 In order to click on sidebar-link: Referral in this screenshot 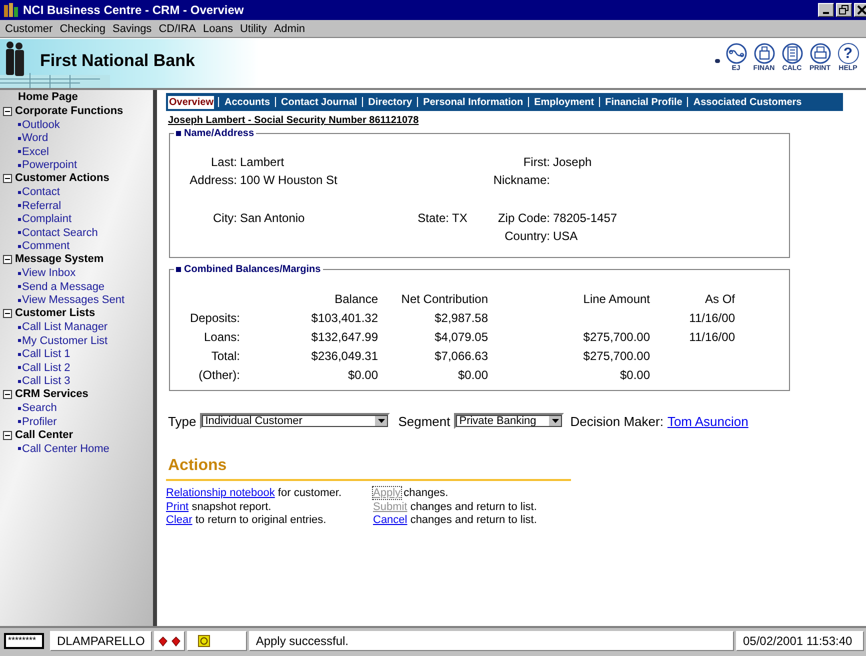, I will do `click(76, 205)`.